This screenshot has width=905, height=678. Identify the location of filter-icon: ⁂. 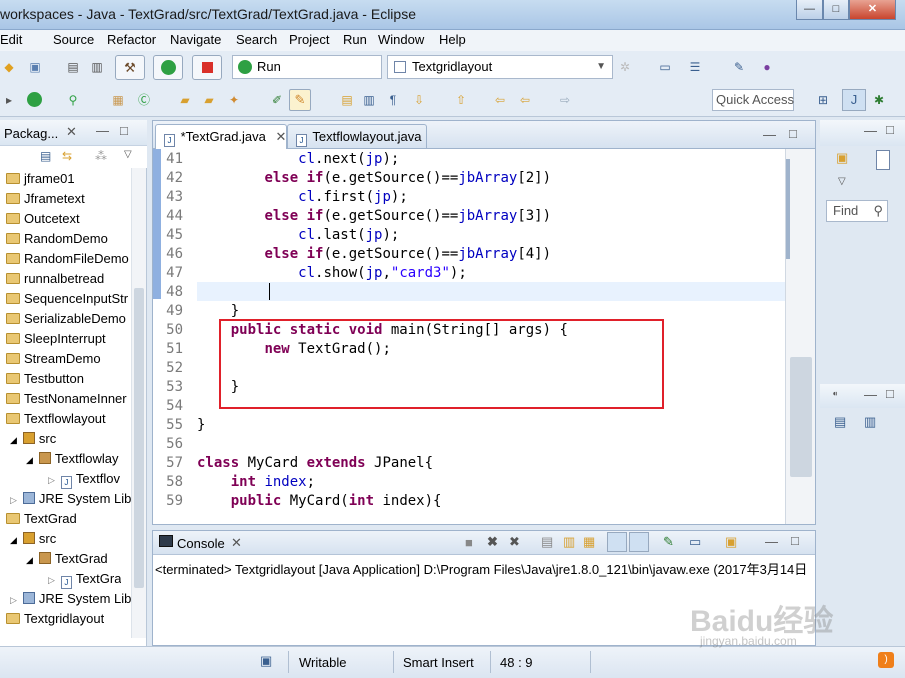
(101, 156).